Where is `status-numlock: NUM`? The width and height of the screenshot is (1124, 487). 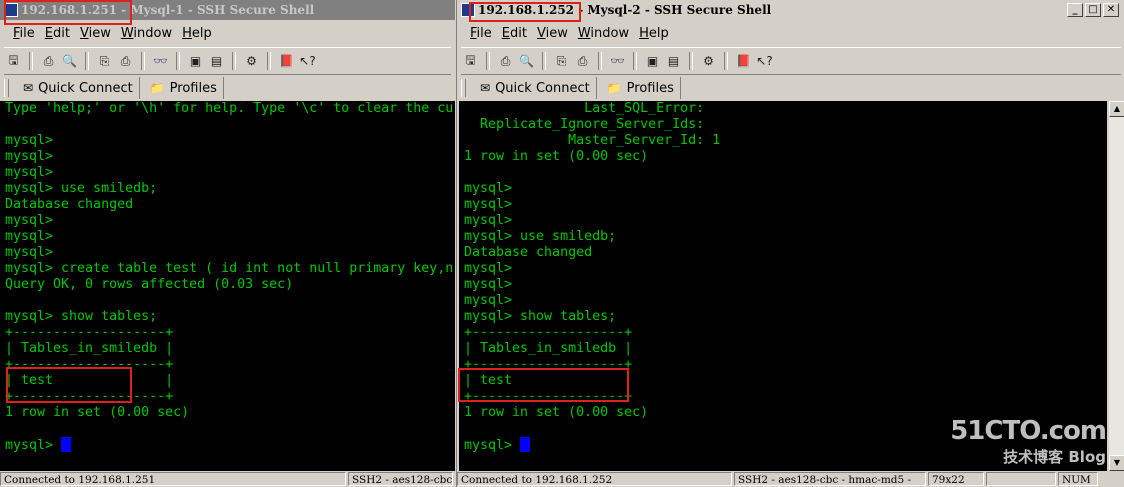 status-numlock: NUM is located at coordinates (1078, 479).